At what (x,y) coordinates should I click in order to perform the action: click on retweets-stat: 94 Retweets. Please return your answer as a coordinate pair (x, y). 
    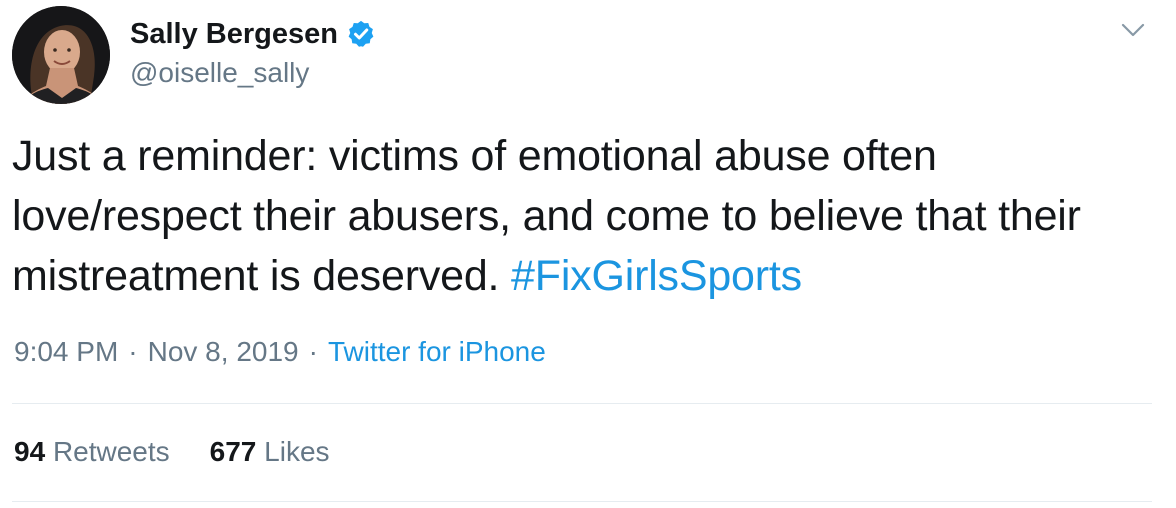
    Looking at the image, I should click on (92, 452).